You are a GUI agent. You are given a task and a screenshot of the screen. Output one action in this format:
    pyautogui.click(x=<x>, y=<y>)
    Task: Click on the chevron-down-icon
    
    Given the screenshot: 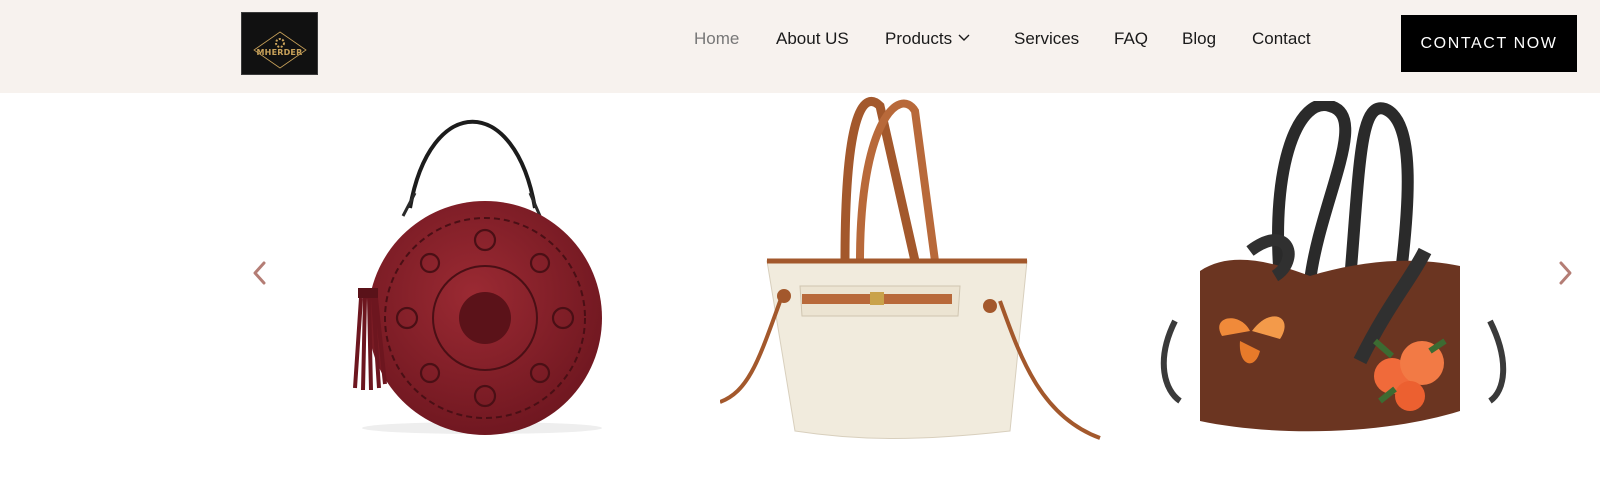 What is the action you would take?
    pyautogui.click(x=964, y=38)
    